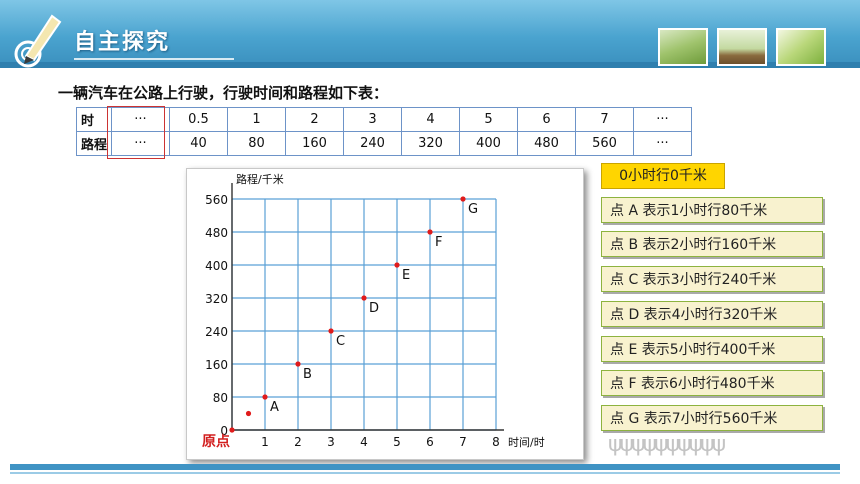 The width and height of the screenshot is (860, 484). I want to click on footer-bar, so click(425, 467).